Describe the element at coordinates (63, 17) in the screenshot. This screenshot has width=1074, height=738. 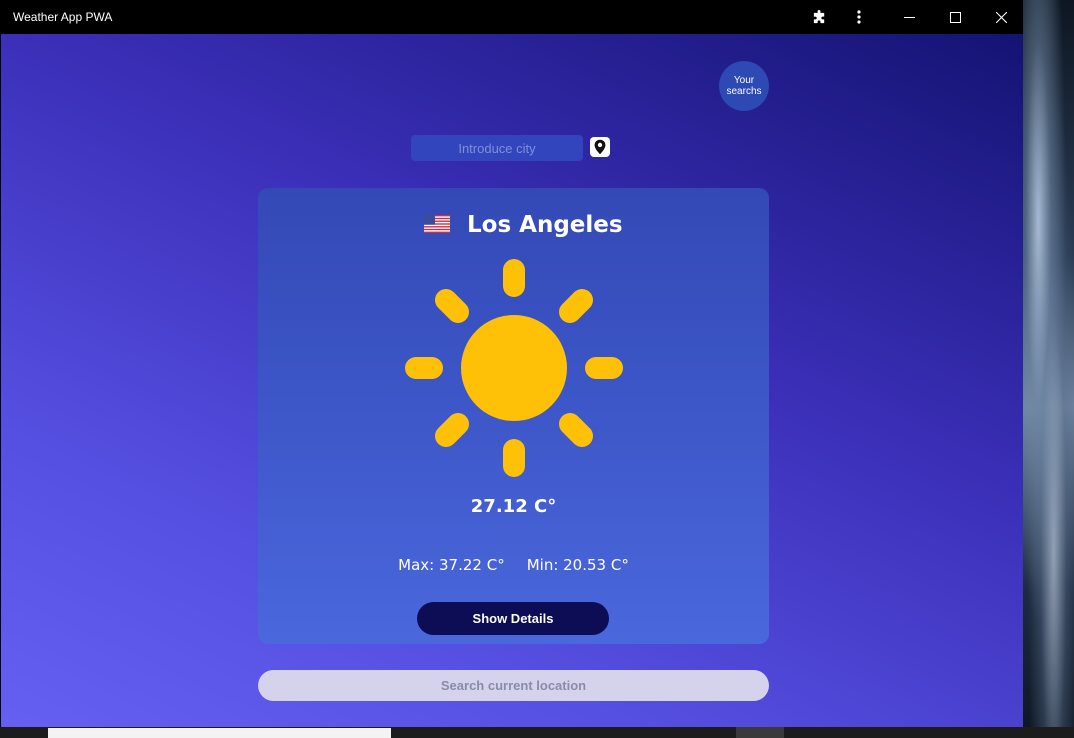
I see `window-title: Weather App PWA` at that location.